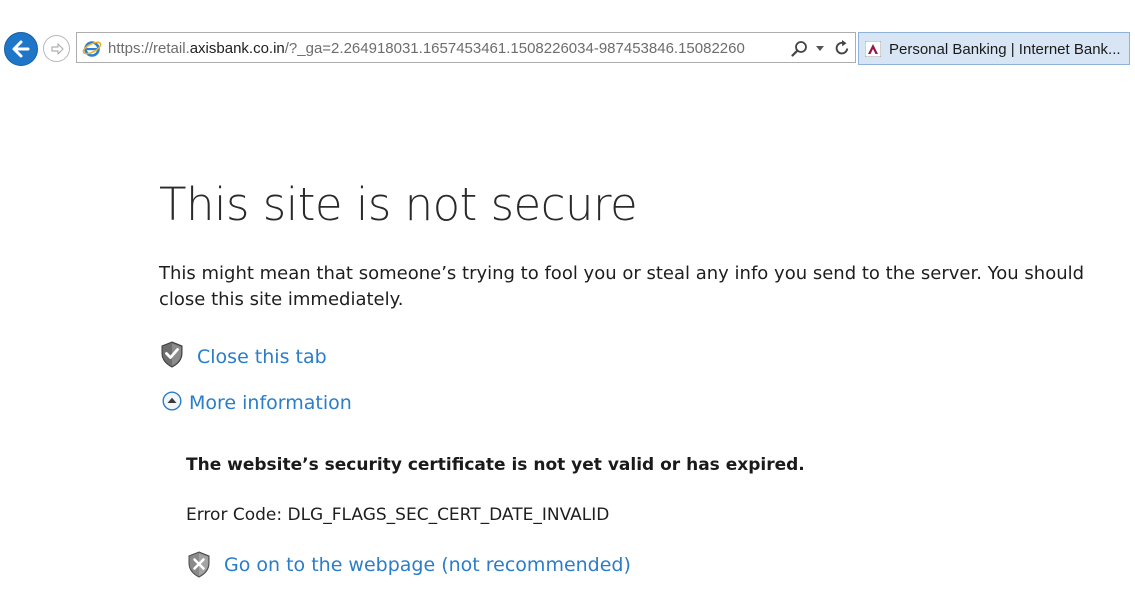 The image size is (1135, 601). What do you see at coordinates (398, 204) in the screenshot?
I see `page-title: This site is not secure` at bounding box center [398, 204].